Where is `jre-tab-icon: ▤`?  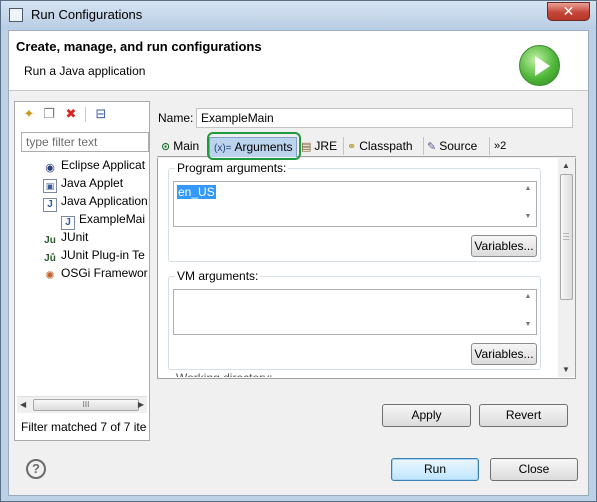
jre-tab-icon: ▤ is located at coordinates (306, 147).